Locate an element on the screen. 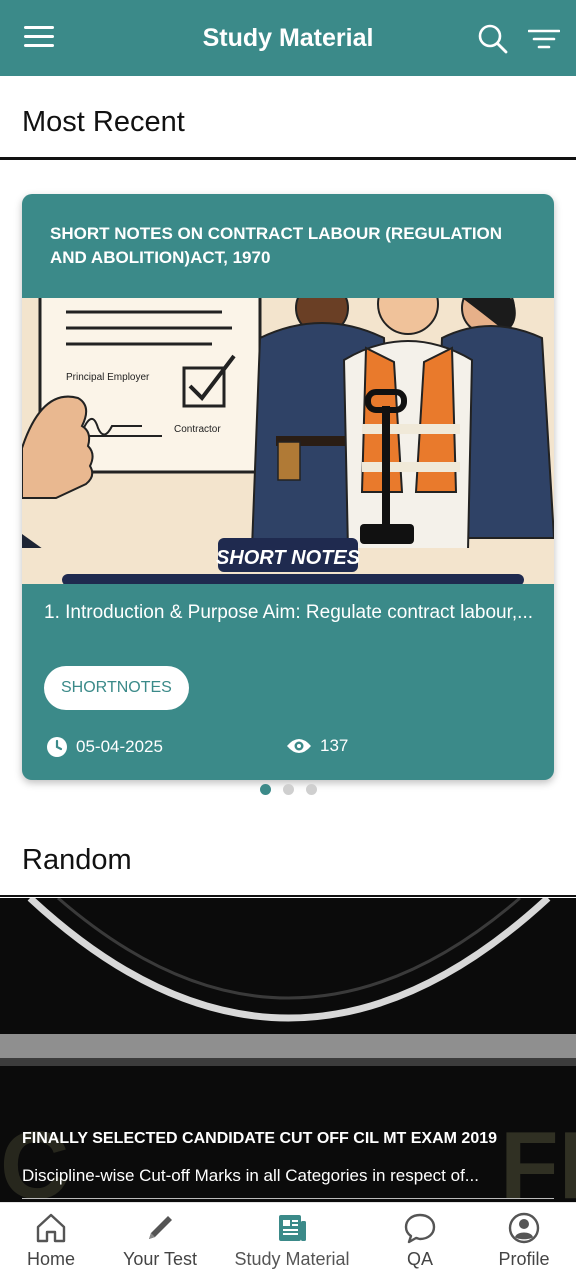  filter-icon is located at coordinates (544, 39).